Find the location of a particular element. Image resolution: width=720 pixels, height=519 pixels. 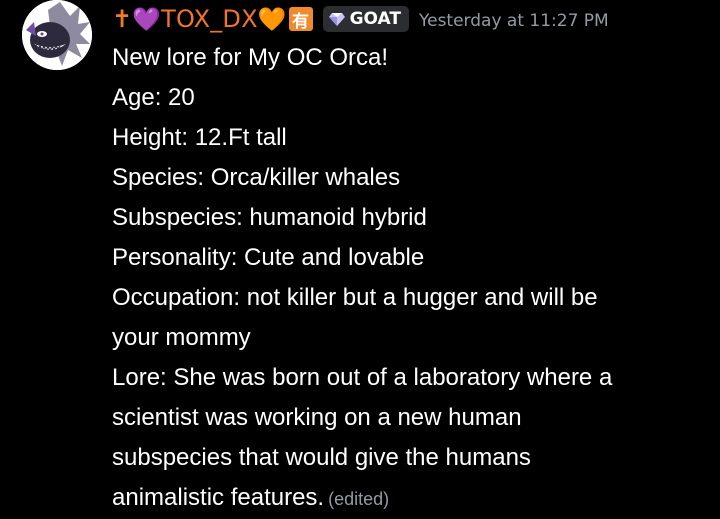

cross-symbol: ✝ is located at coordinates (122, 19).